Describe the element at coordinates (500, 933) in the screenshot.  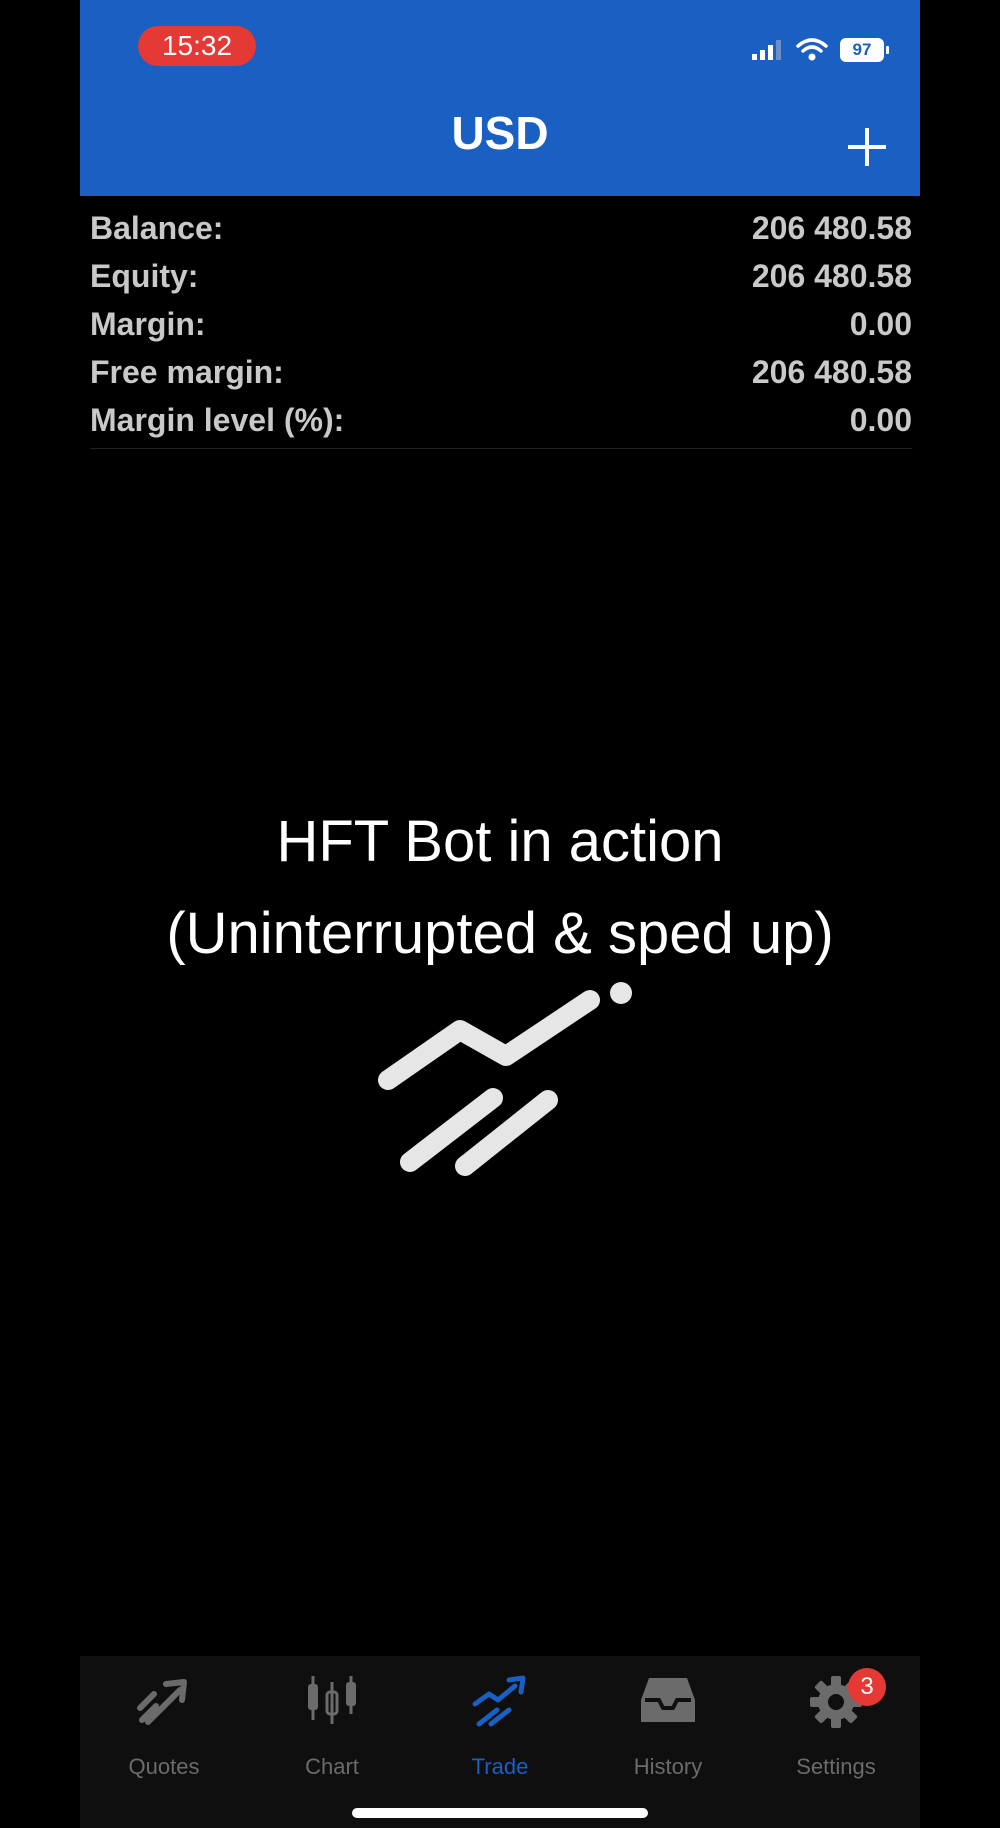
I see `caption-line-2: (Uninterrupted & sped up)` at that location.